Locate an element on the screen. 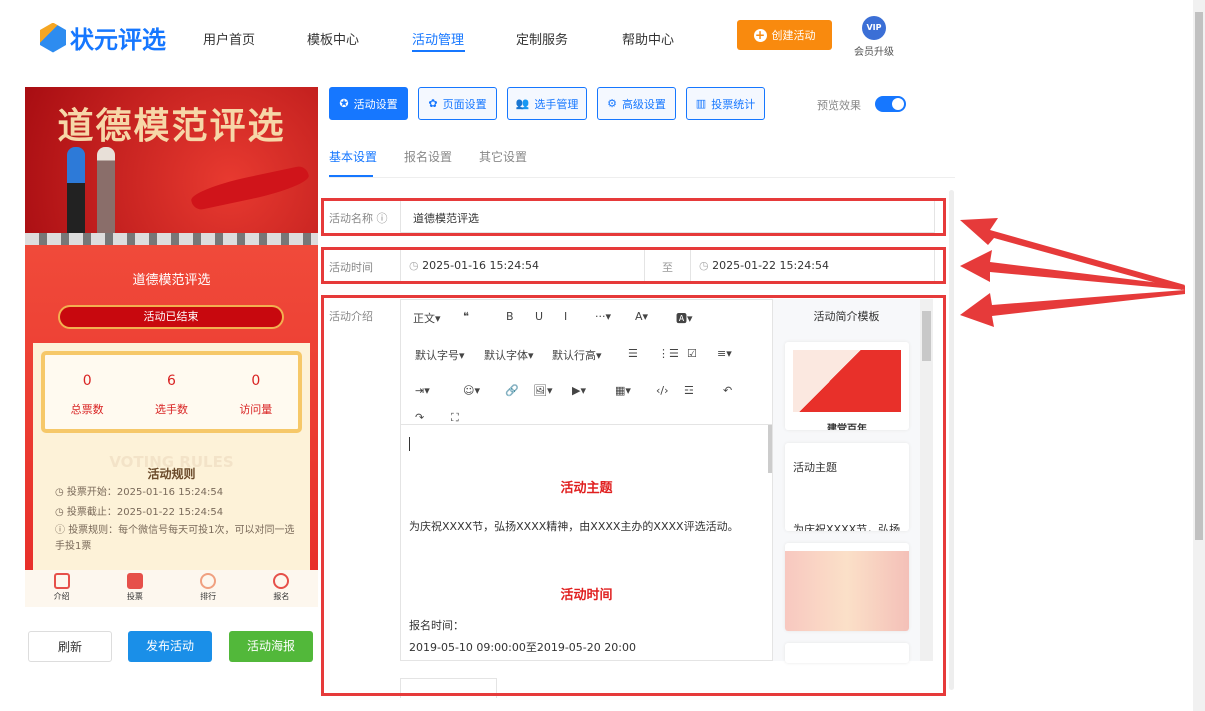  preview-nav-vote: 投票 is located at coordinates (134, 588).